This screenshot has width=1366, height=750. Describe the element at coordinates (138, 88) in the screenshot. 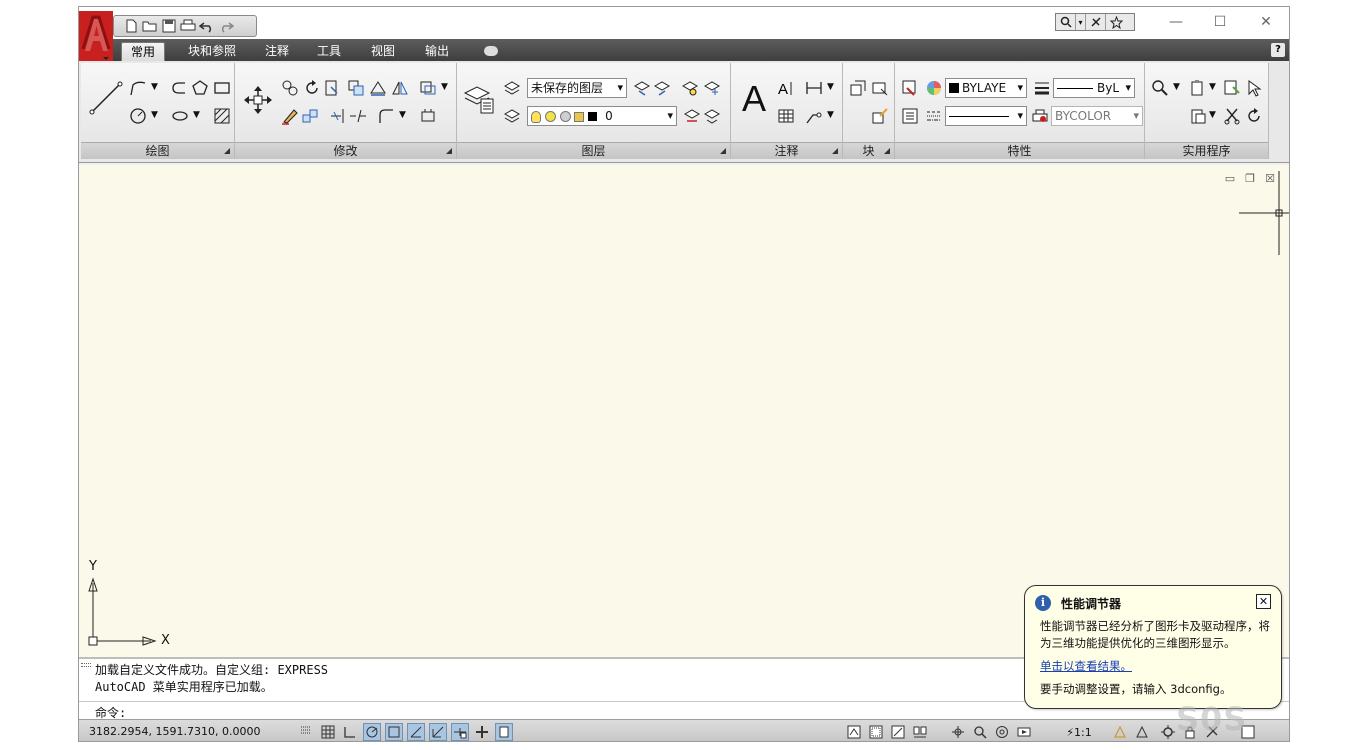

I see `polyline-icon` at that location.